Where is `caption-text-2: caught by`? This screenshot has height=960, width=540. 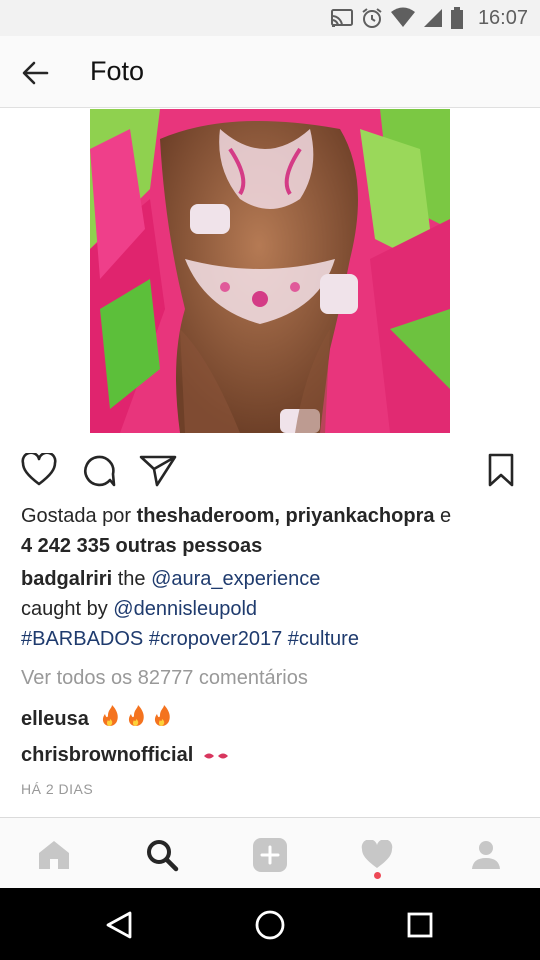
caption-text-2: caught by is located at coordinates (67, 609).